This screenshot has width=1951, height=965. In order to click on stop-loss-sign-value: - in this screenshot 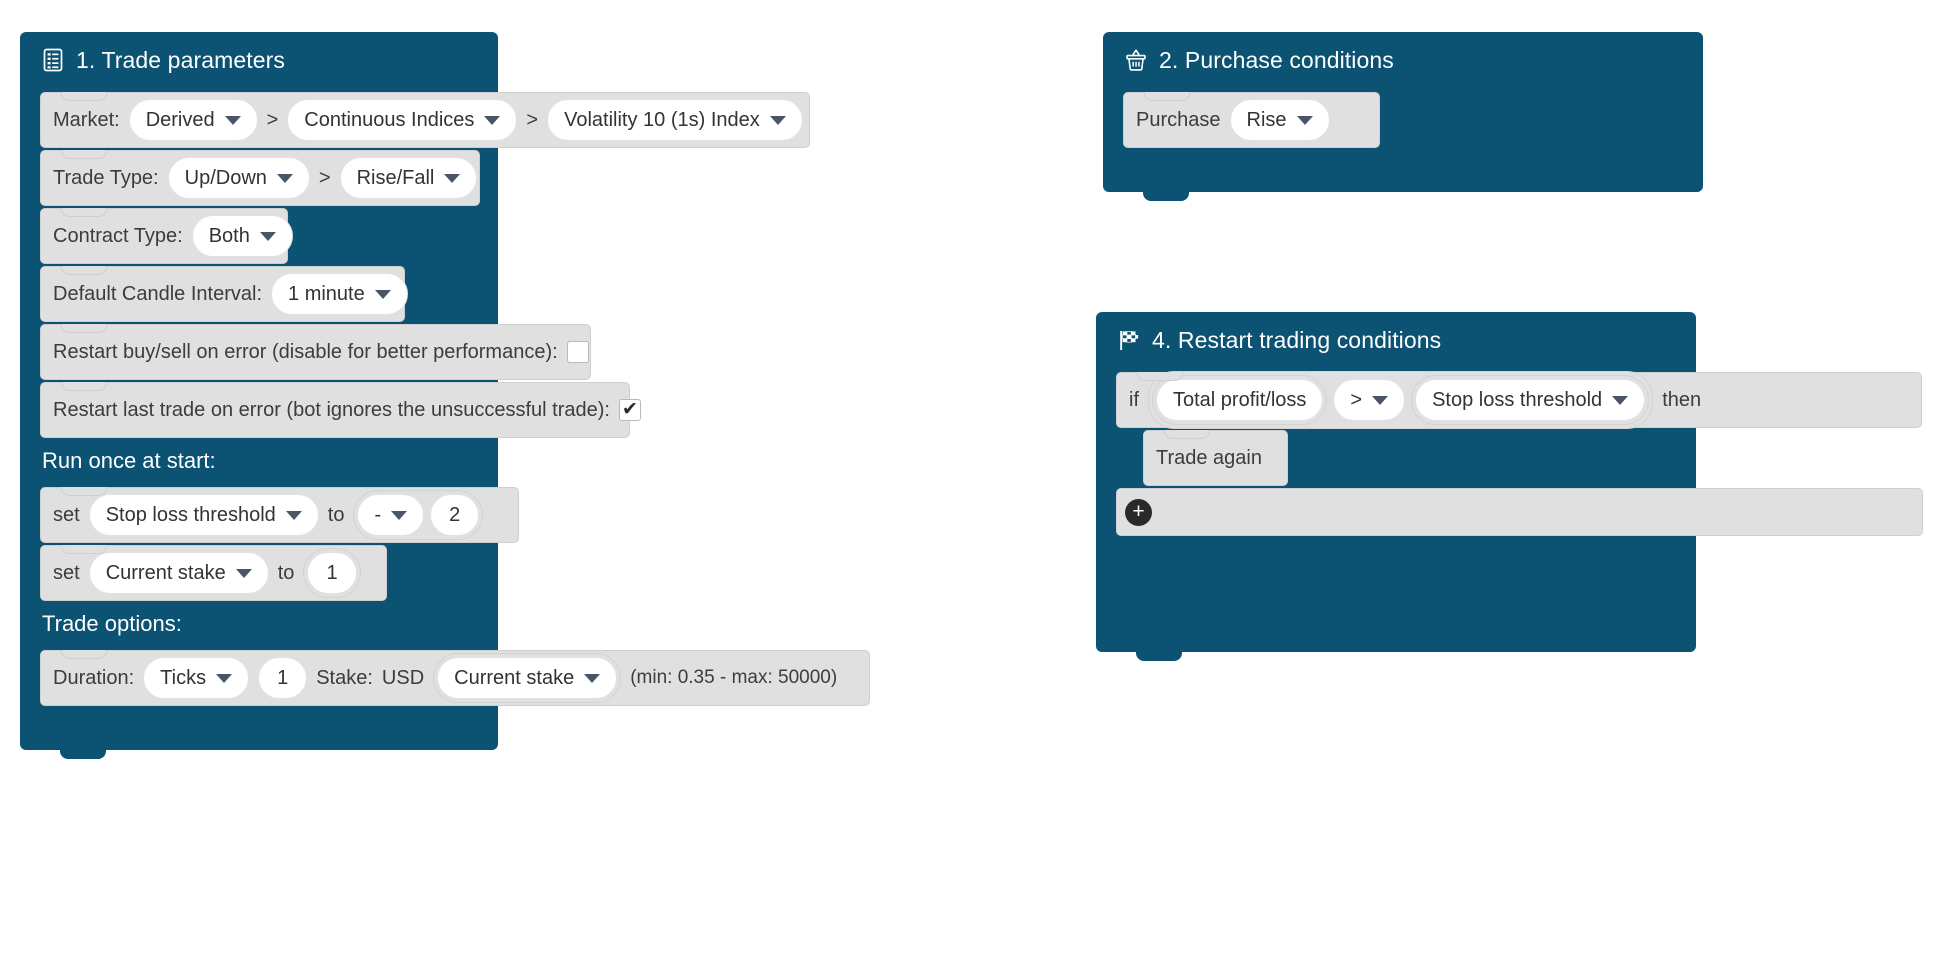, I will do `click(378, 514)`.